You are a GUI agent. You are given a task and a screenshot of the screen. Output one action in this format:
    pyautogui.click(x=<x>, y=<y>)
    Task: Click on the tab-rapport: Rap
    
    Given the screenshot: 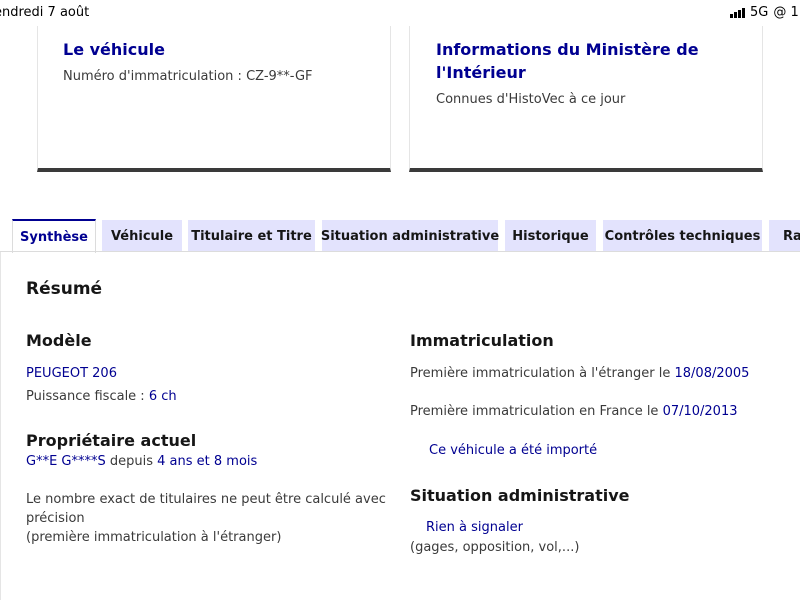 What is the action you would take?
    pyautogui.click(x=784, y=236)
    